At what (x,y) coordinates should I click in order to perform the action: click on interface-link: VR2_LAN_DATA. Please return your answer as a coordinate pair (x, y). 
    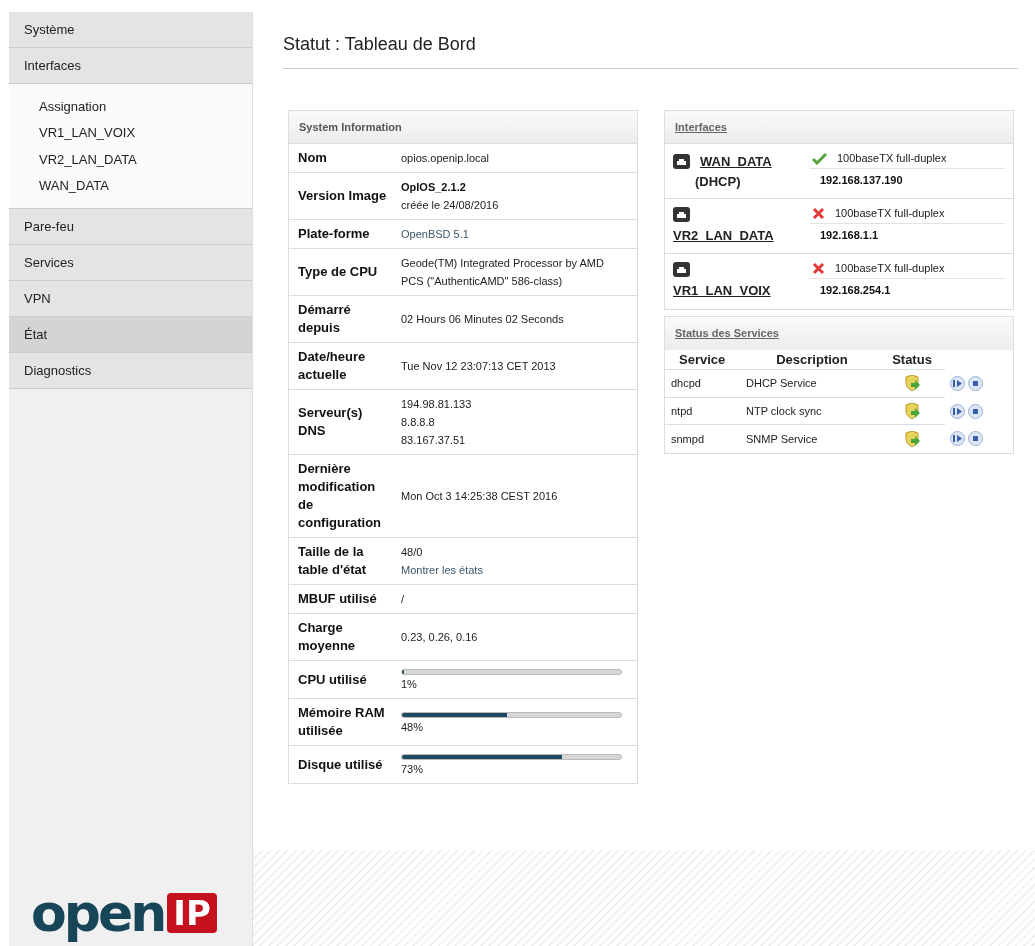
    Looking at the image, I should click on (741, 236).